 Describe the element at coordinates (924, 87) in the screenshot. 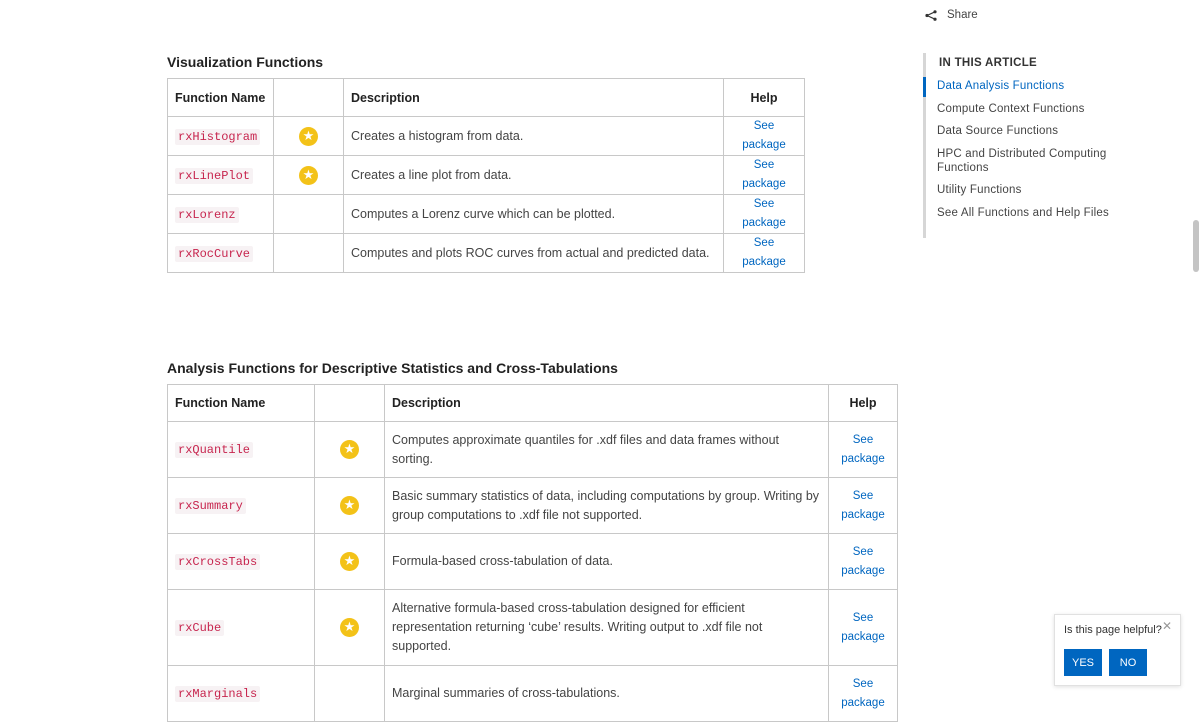

I see `toc-active-marker` at that location.